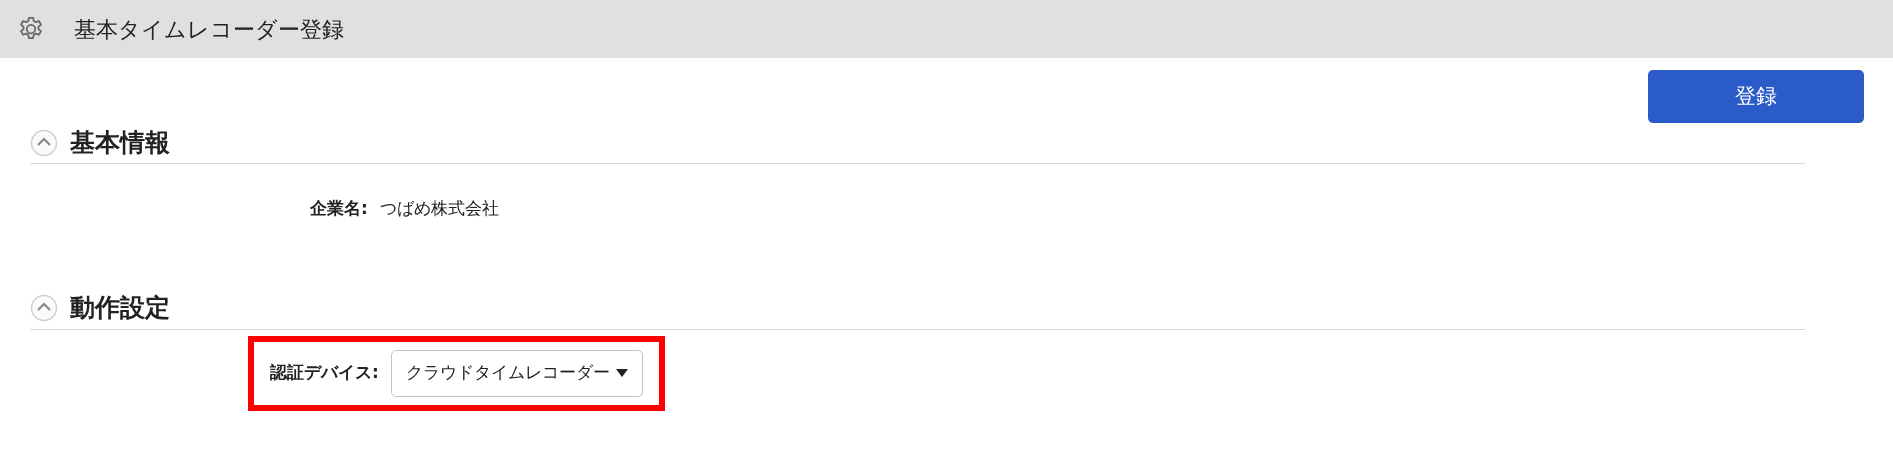  Describe the element at coordinates (120, 308) in the screenshot. I see `section-title: 動作設定` at that location.